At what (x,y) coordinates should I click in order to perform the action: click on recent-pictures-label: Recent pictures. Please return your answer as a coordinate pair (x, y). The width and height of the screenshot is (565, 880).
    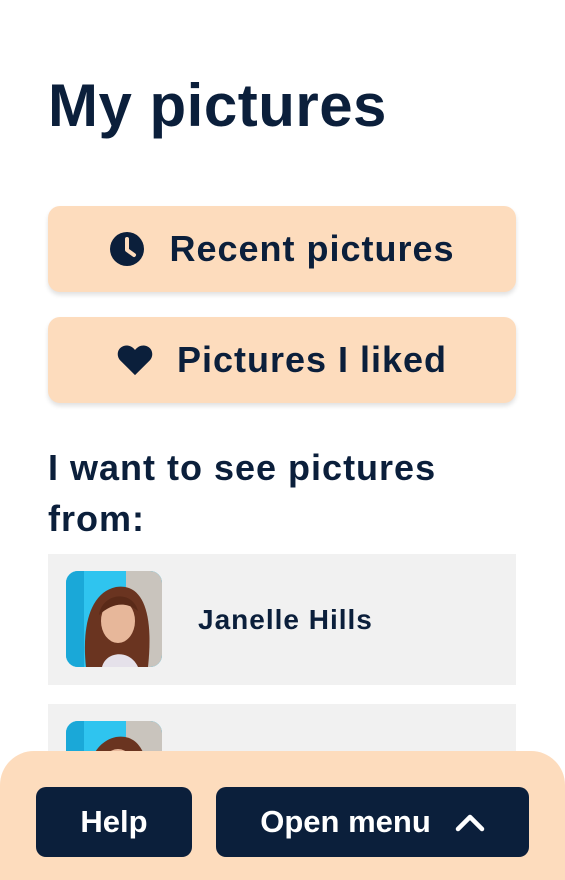
    Looking at the image, I should click on (312, 248).